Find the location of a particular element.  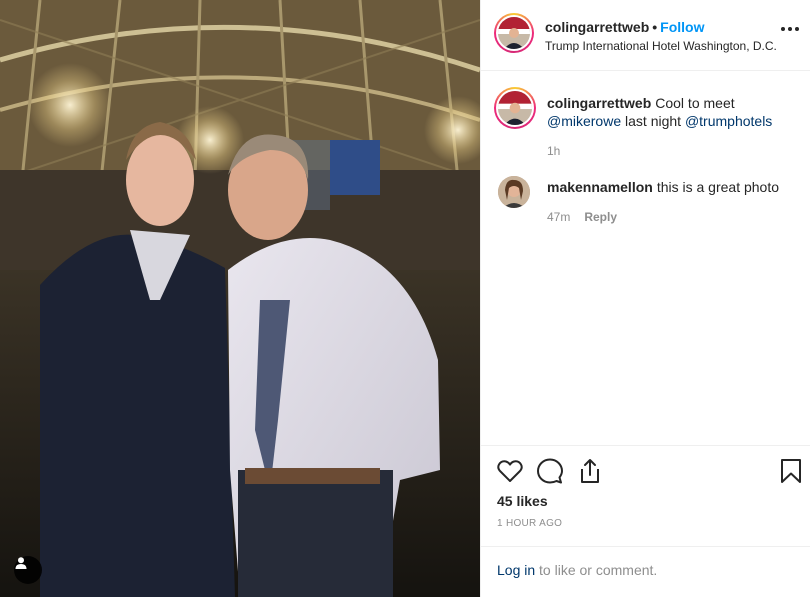

share-button is located at coordinates (590, 471).